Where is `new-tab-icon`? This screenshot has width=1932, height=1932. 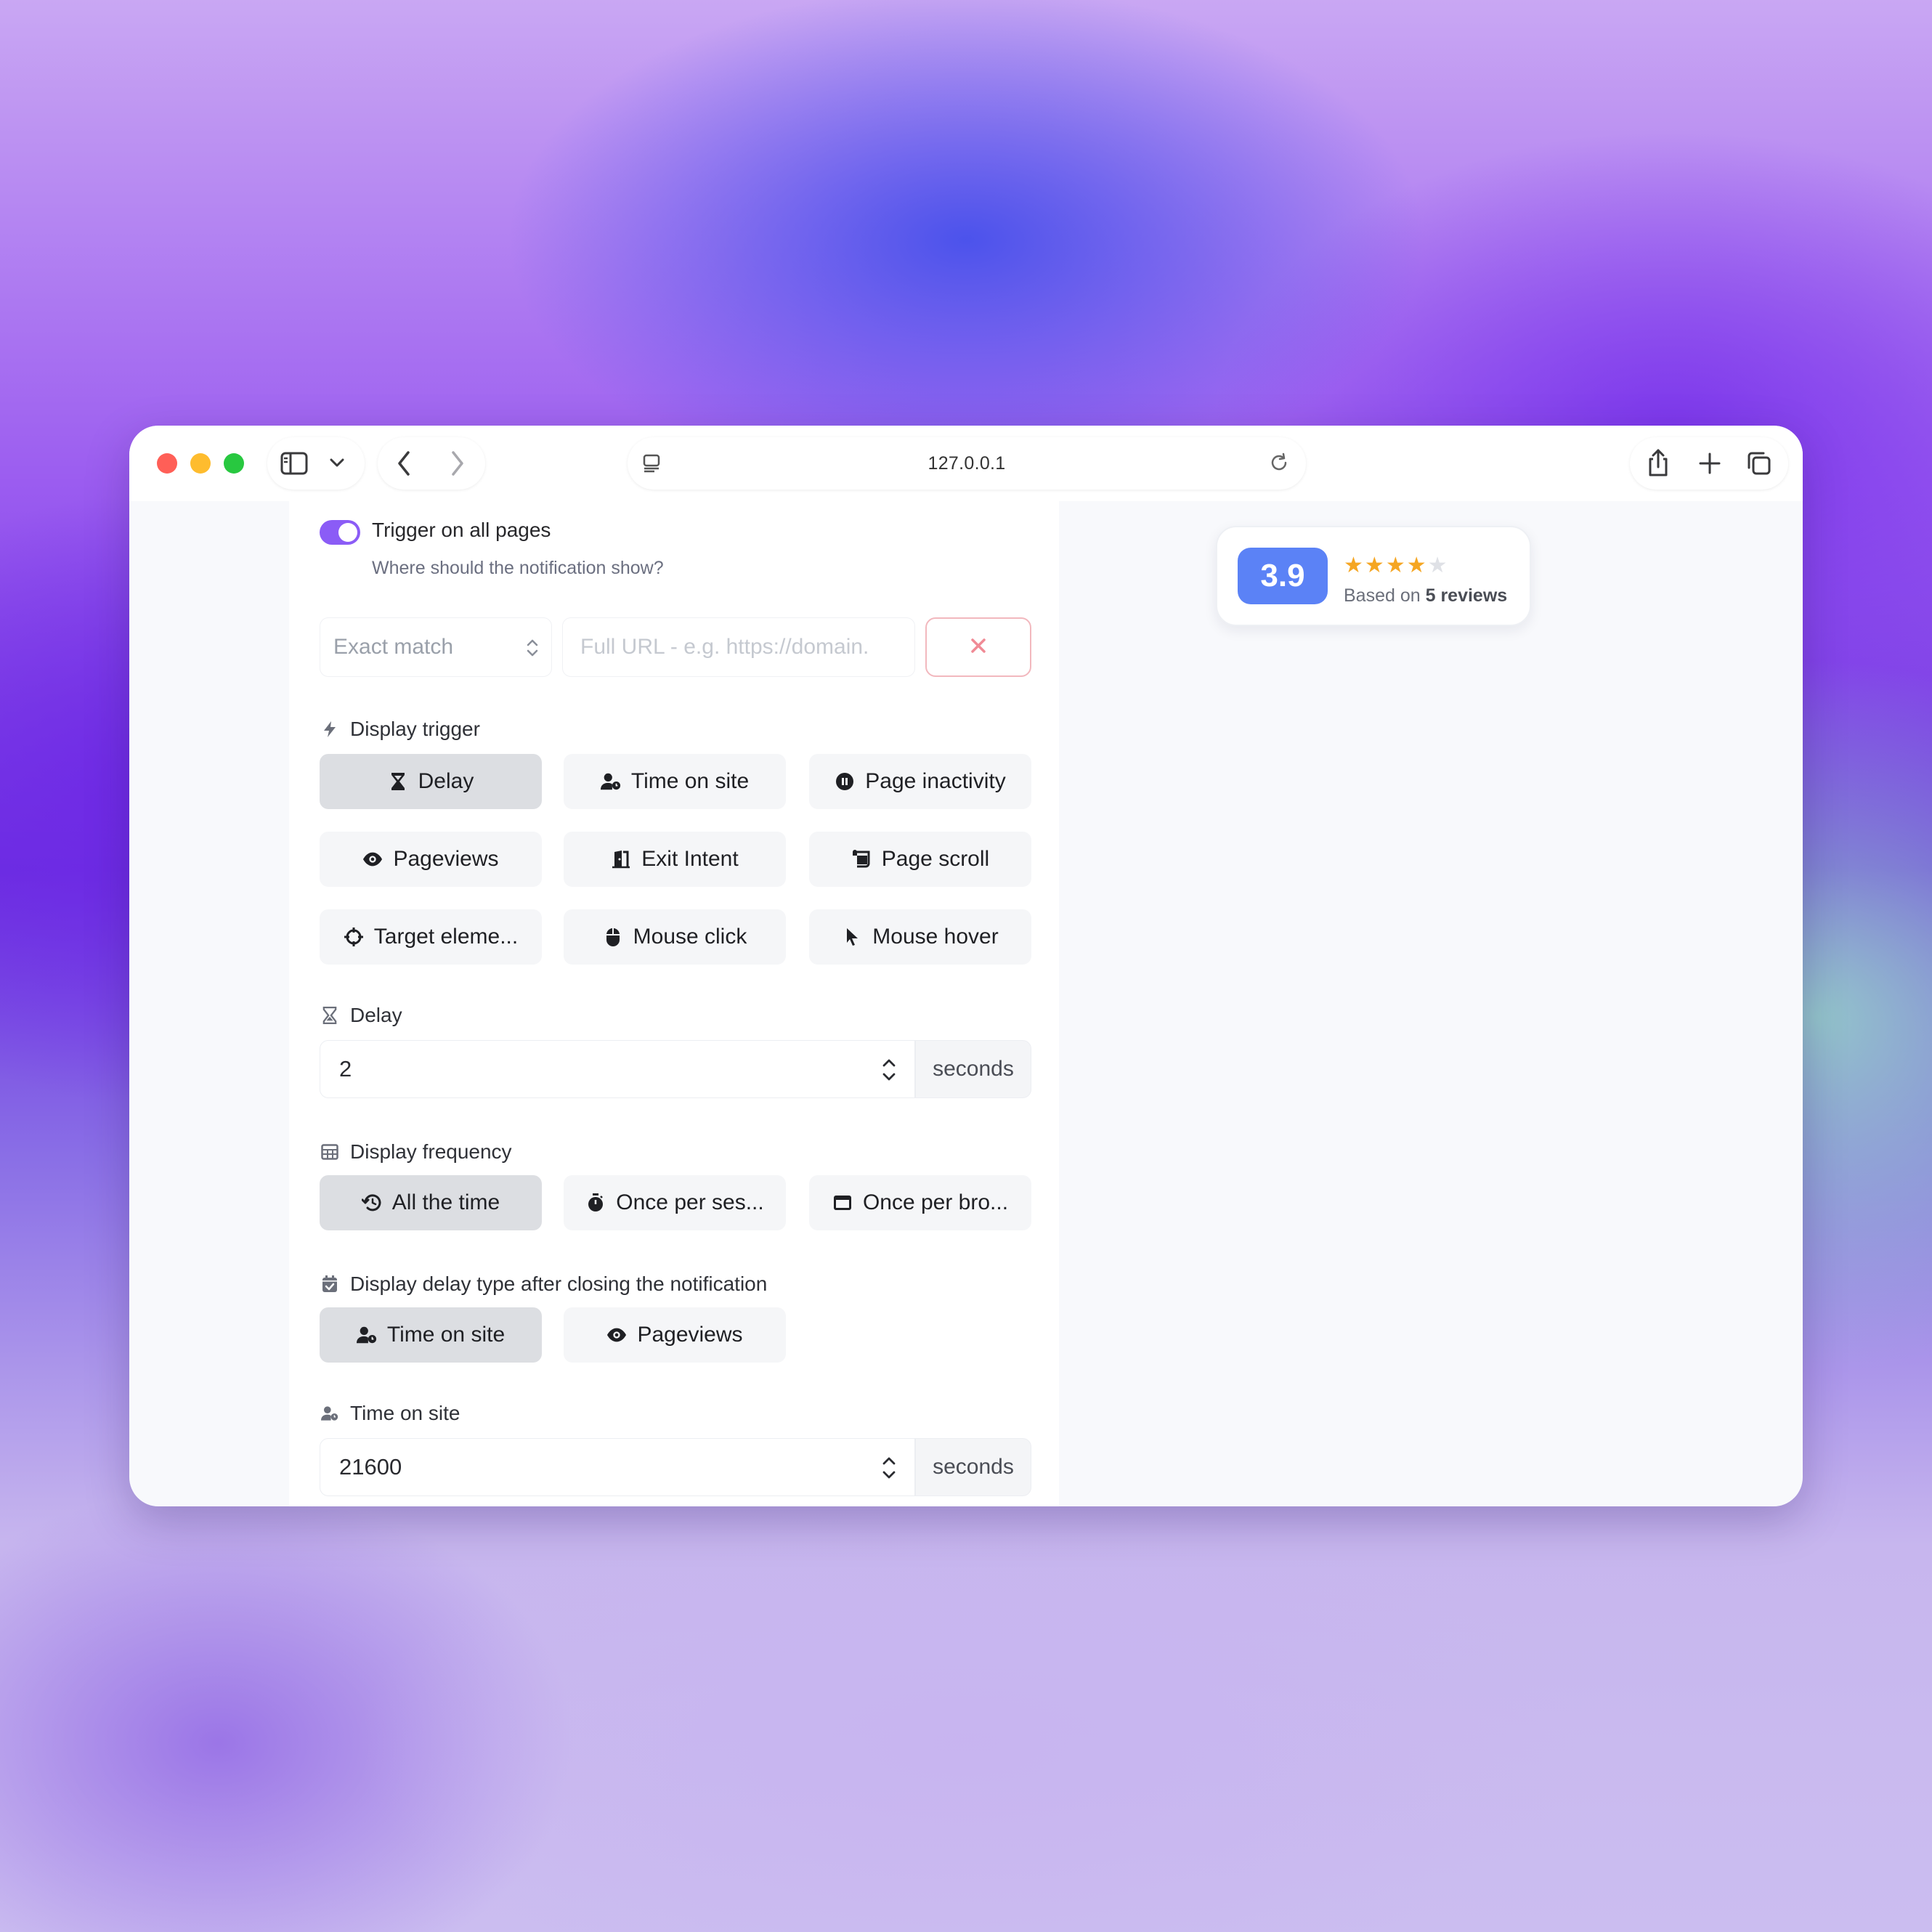 new-tab-icon is located at coordinates (1709, 463).